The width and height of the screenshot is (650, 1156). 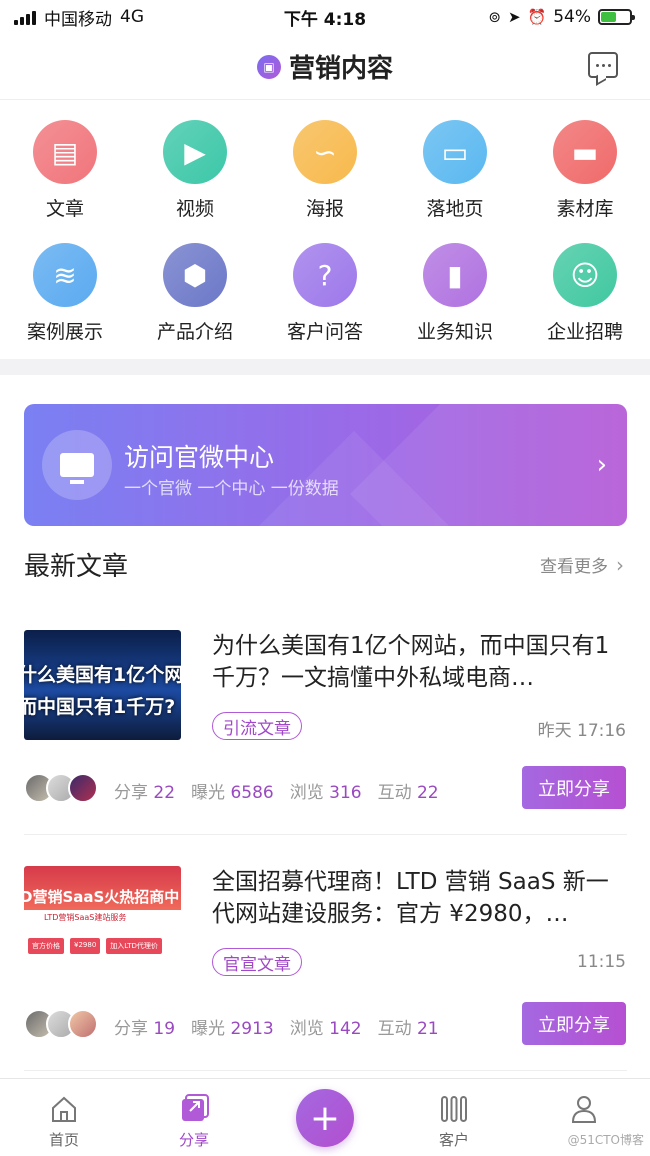 I want to click on tab-label: 分享, so click(x=193, y=1140).